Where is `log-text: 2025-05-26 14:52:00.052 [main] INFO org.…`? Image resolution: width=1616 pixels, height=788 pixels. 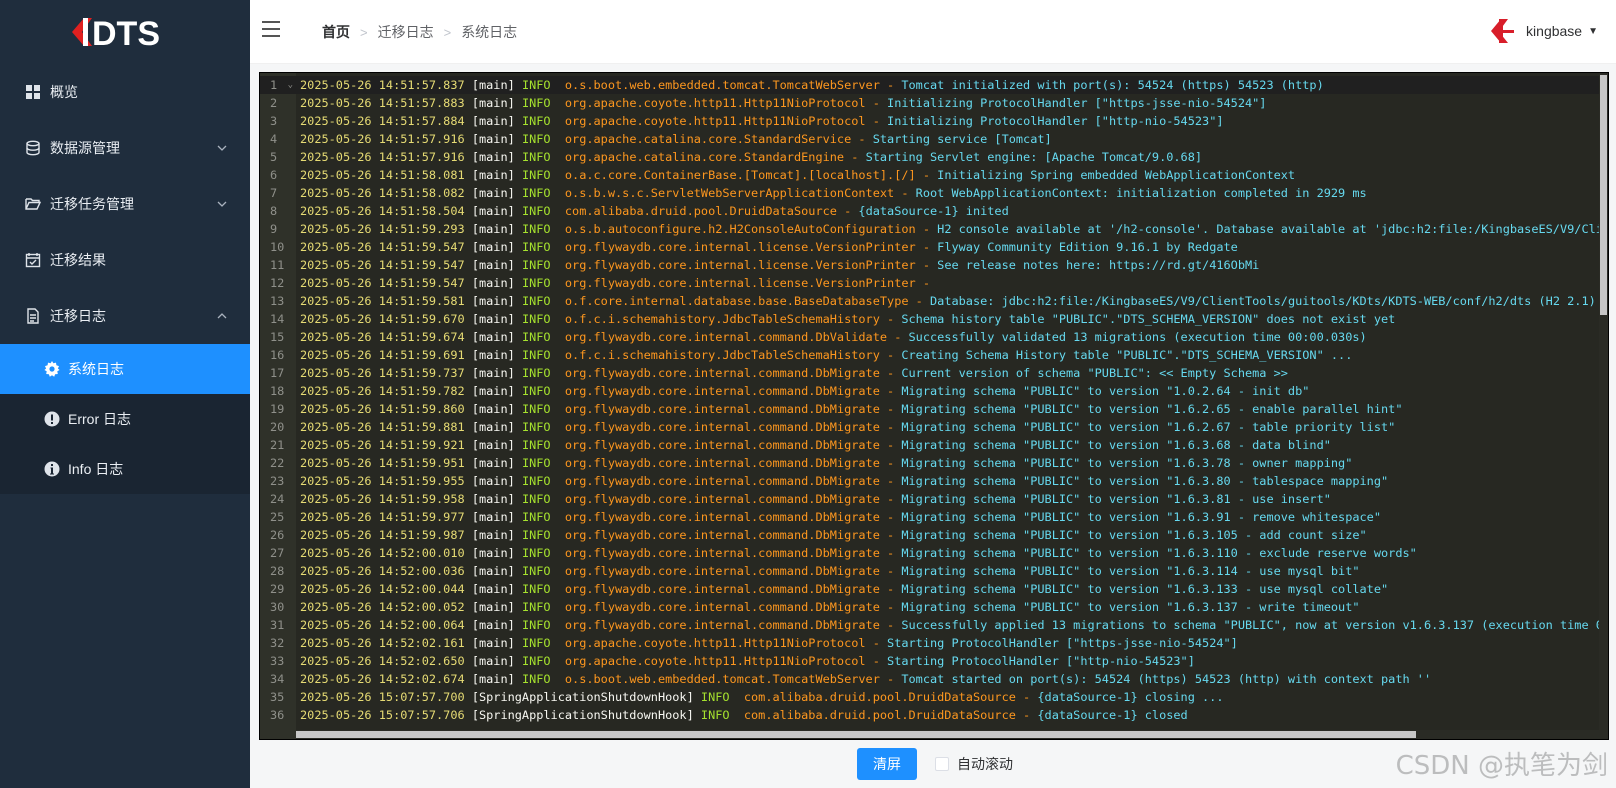 log-text: 2025-05-26 14:52:00.052 [main] INFO org.… is located at coordinates (828, 607).